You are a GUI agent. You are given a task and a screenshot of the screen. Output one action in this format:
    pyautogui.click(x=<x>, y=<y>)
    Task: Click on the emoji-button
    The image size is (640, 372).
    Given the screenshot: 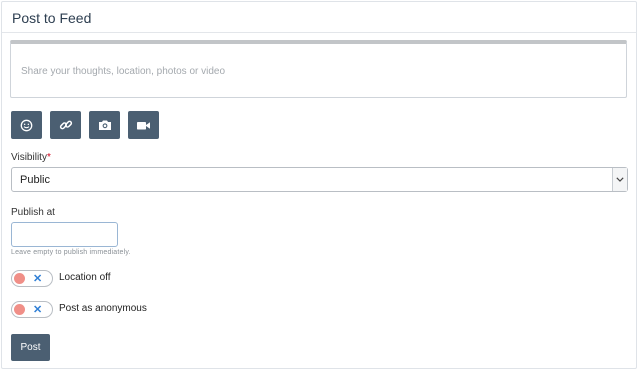 What is the action you would take?
    pyautogui.click(x=26, y=125)
    